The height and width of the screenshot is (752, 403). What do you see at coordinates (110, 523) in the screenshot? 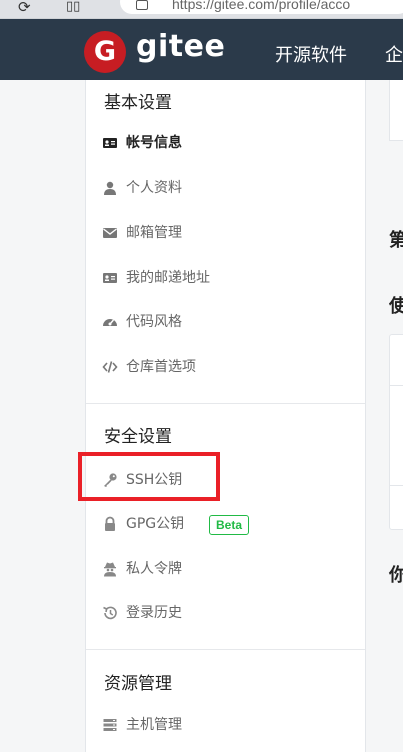
I see `lock-icon` at bounding box center [110, 523].